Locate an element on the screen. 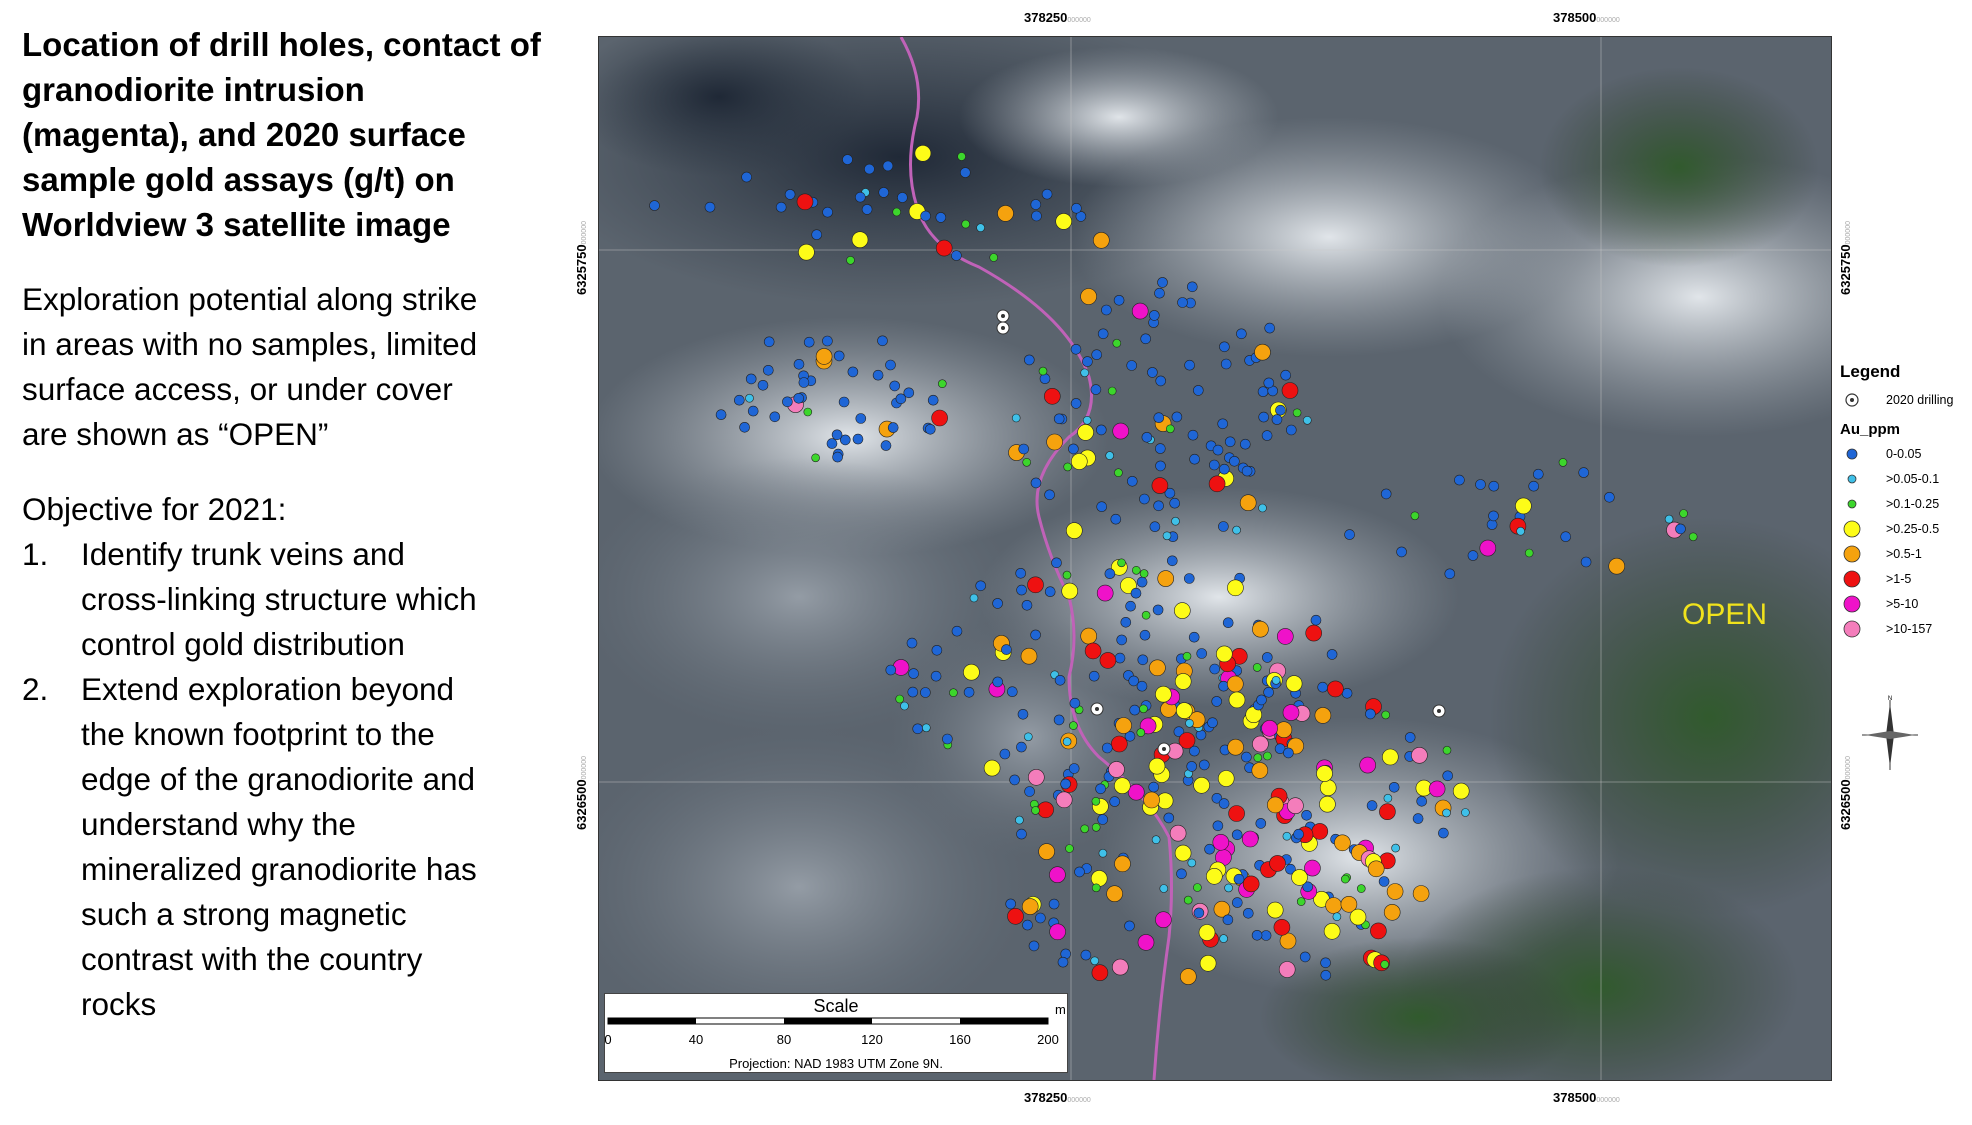 The height and width of the screenshot is (1125, 1972). objective-number: 2. is located at coordinates (35, 689).